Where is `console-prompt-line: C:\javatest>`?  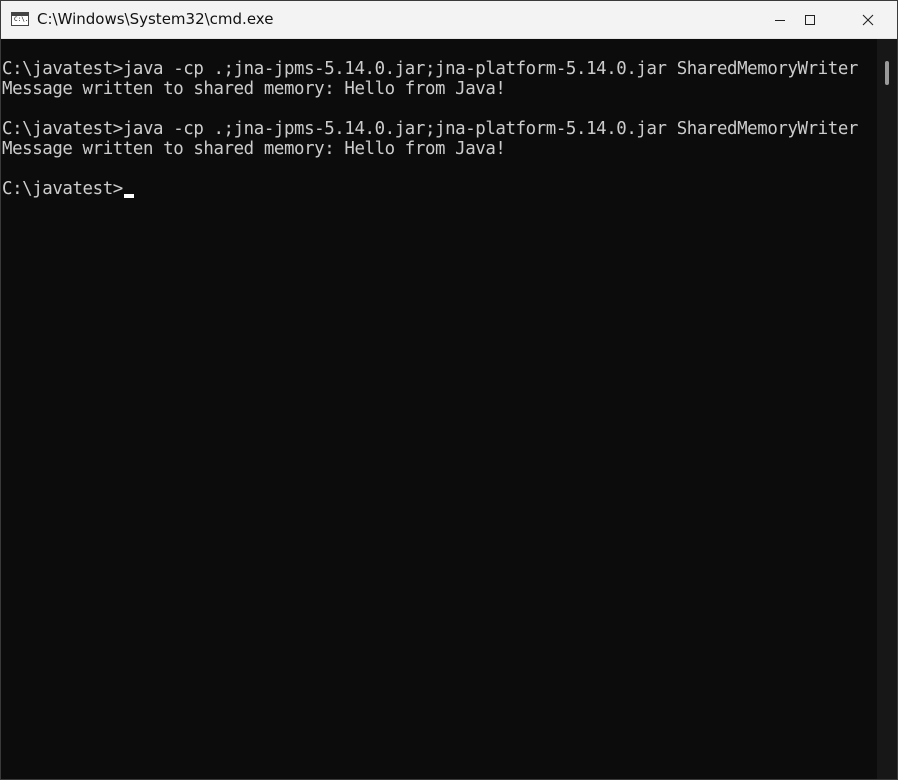
console-prompt-line: C:\javatest> is located at coordinates (68, 189).